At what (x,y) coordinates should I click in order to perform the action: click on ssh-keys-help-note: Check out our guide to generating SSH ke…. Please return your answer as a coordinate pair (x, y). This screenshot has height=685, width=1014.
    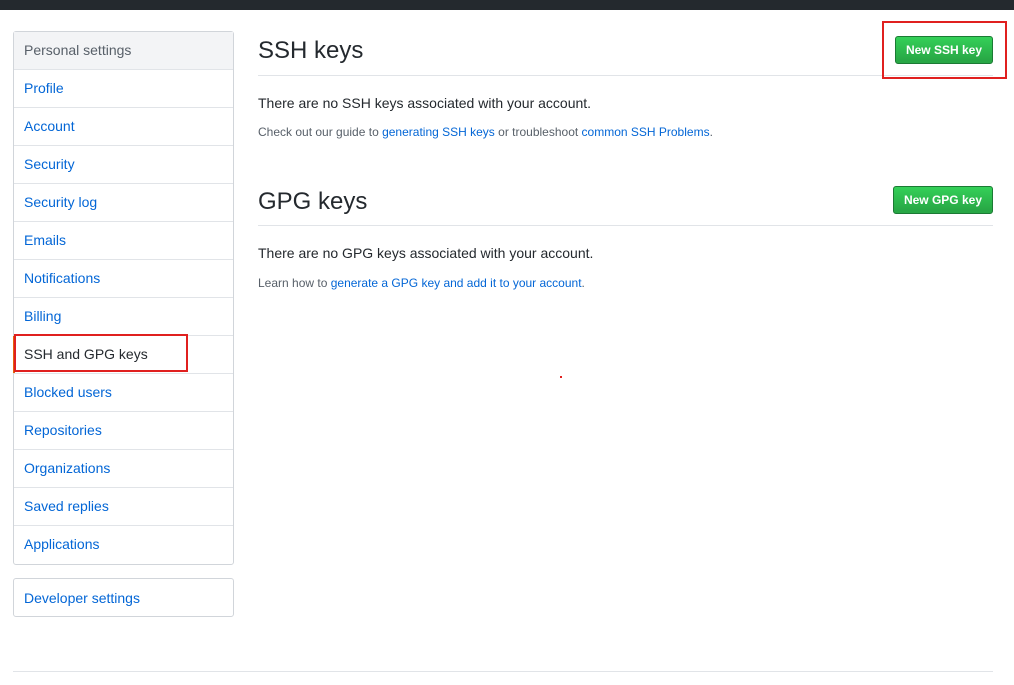
    Looking at the image, I should click on (485, 132).